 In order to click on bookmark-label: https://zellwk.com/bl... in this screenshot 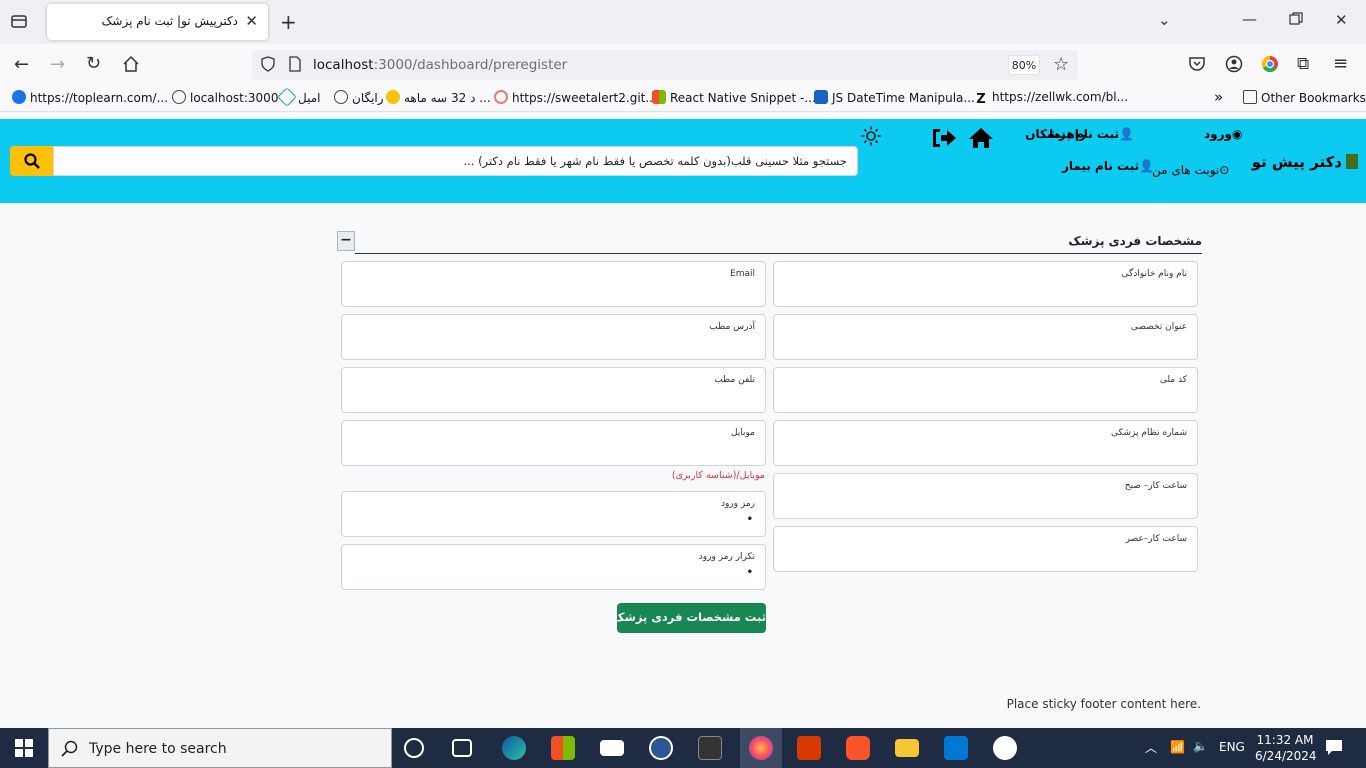, I will do `click(1060, 97)`.